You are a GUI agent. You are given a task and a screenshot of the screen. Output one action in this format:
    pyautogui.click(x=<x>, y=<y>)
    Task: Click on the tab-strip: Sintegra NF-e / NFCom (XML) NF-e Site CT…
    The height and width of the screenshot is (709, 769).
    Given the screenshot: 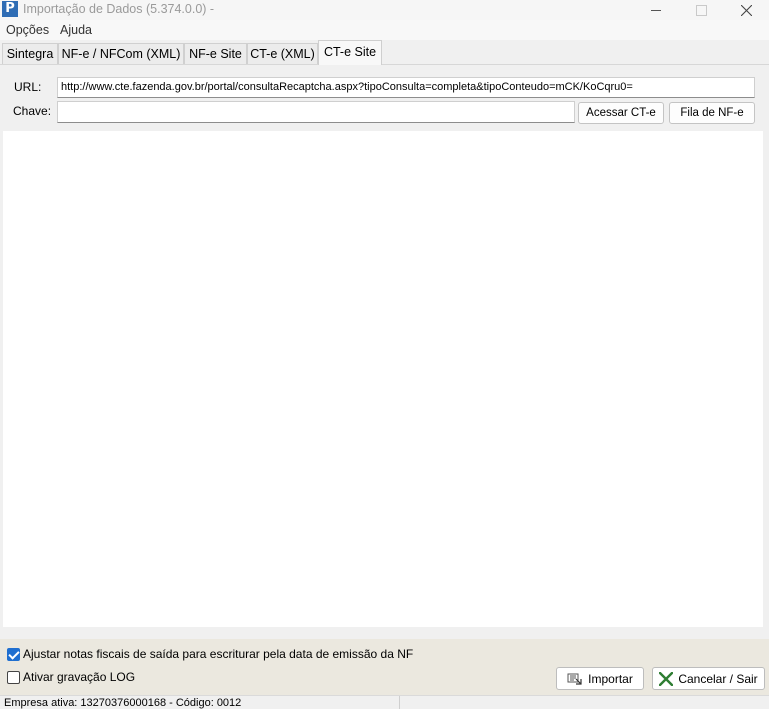 What is the action you would take?
    pyautogui.click(x=384, y=52)
    